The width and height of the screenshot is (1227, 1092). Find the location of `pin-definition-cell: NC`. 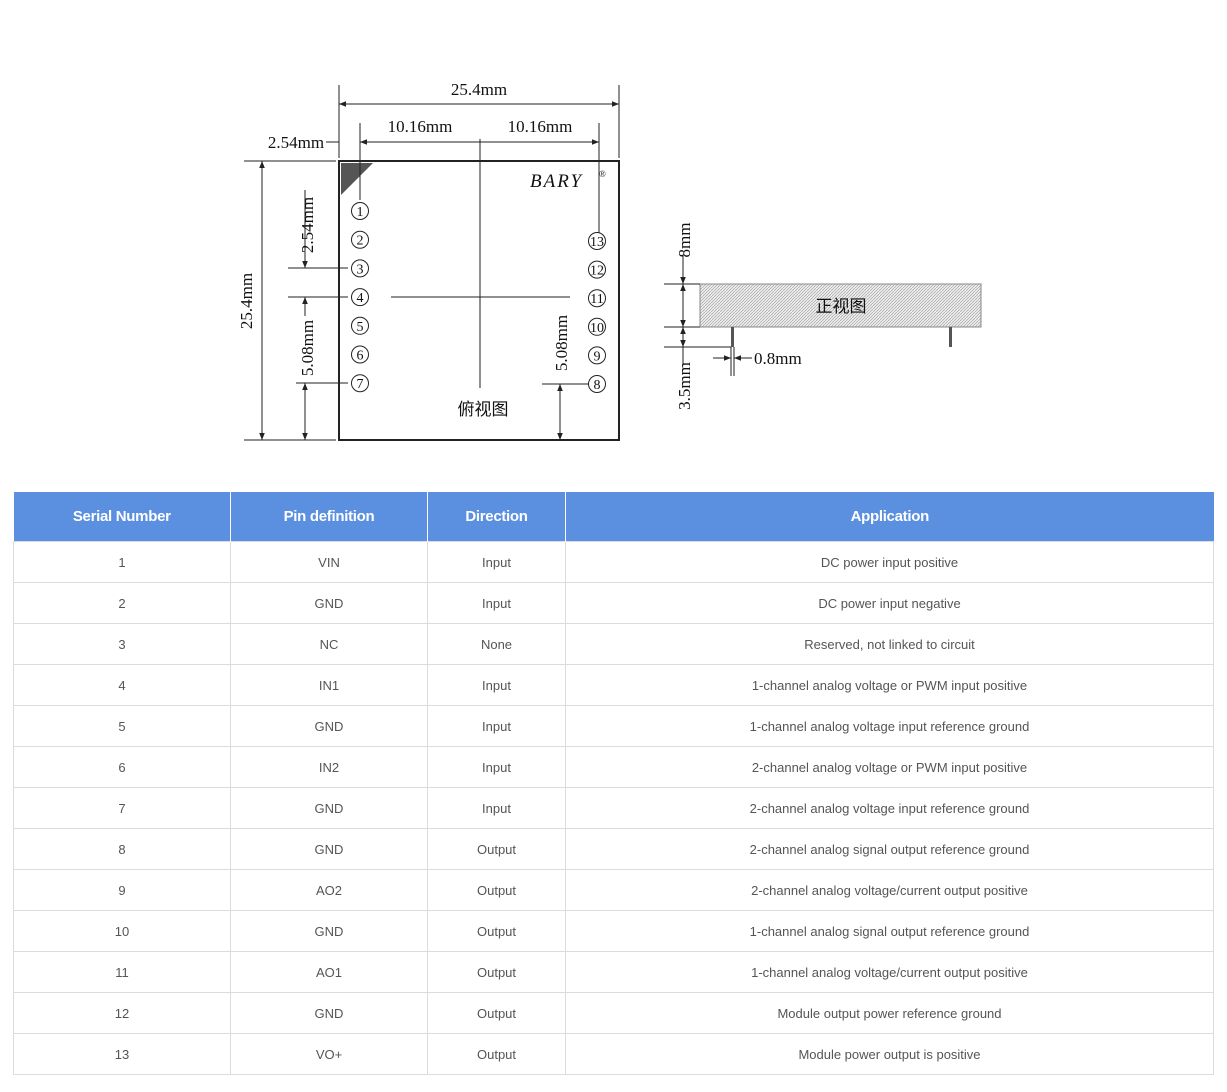

pin-definition-cell: NC is located at coordinates (329, 644).